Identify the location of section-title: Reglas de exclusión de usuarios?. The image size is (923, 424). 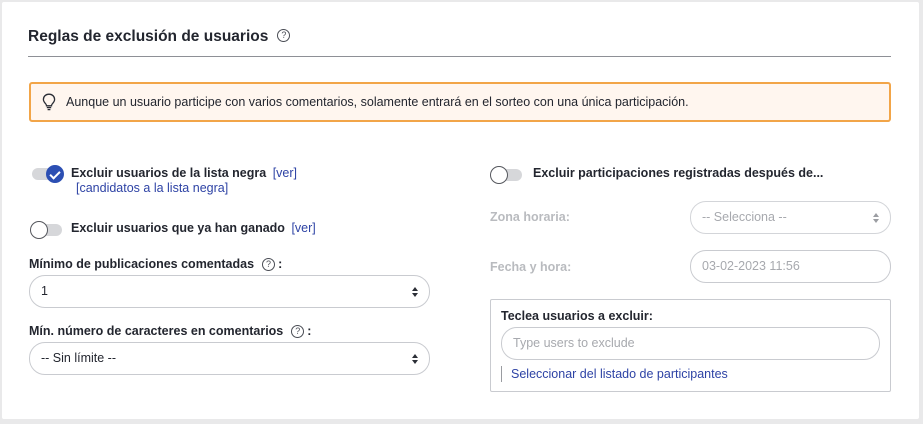
(159, 37).